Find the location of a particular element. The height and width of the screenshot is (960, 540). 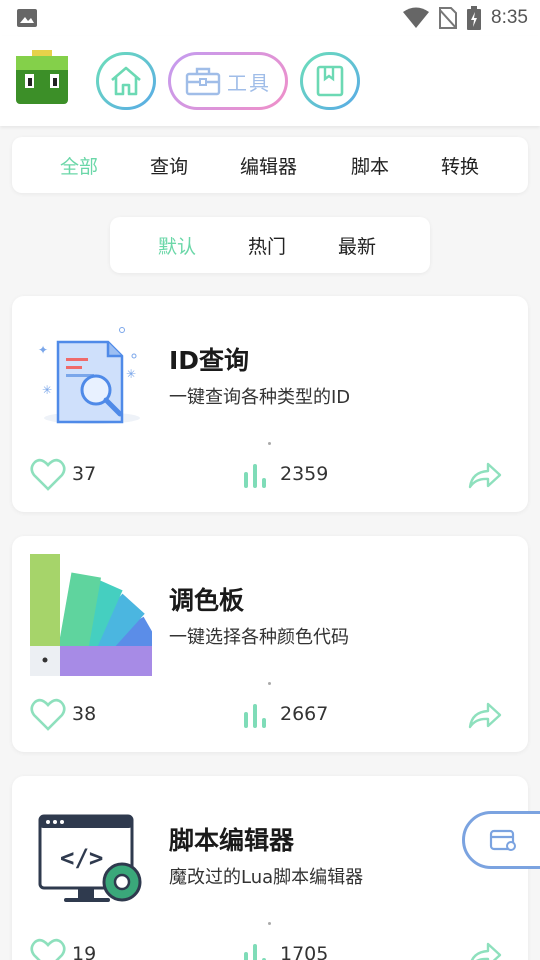

floating-wallet-button is located at coordinates (501, 840).